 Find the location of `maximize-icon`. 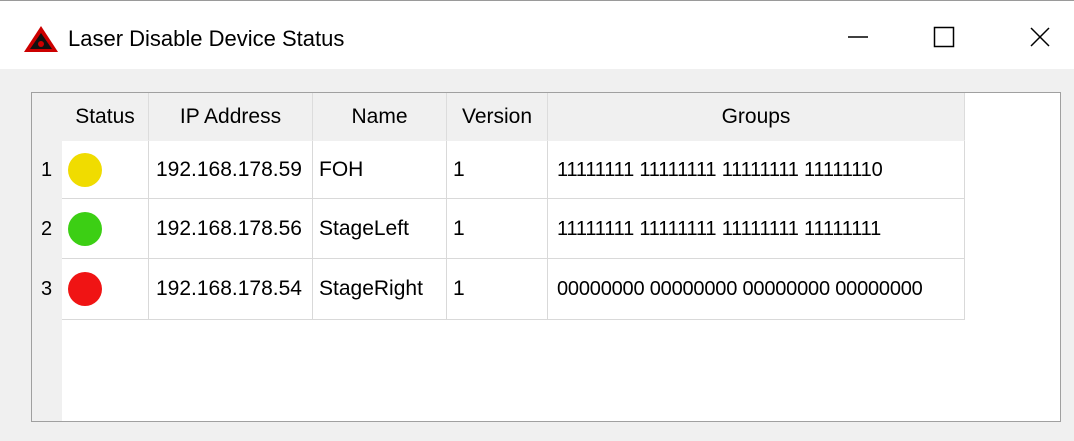

maximize-icon is located at coordinates (944, 37).